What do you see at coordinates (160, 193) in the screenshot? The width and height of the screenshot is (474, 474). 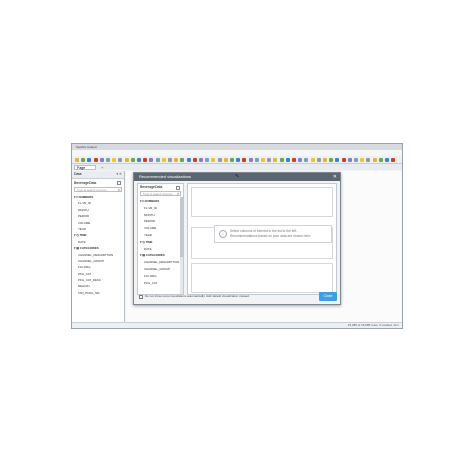 I see `dialog-search-input: Type to search columns ⚲` at bounding box center [160, 193].